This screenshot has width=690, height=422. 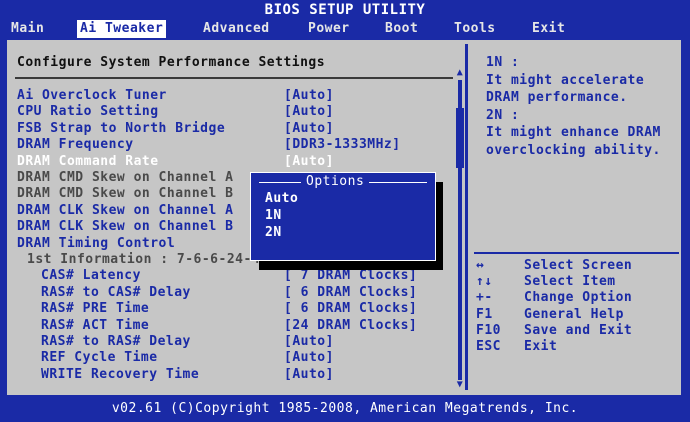 What do you see at coordinates (557, 97) in the screenshot?
I see `help-line: DRAM performance.` at bounding box center [557, 97].